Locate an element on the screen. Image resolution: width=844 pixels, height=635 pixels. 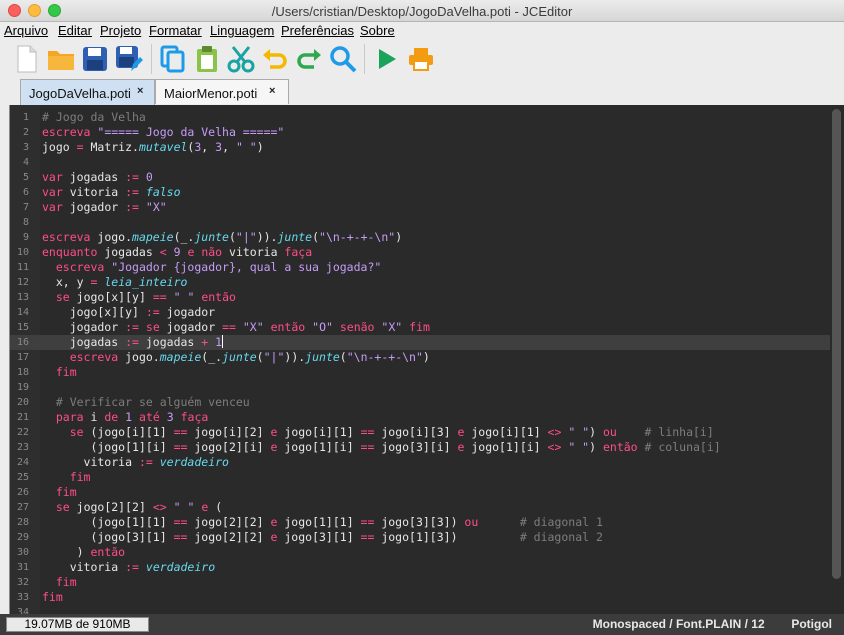
code-line: 25 fim is located at coordinates (420, 477).